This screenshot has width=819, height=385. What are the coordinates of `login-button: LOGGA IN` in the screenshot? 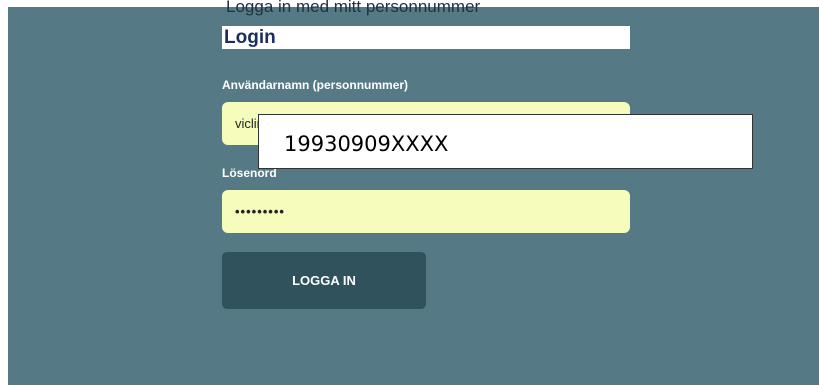 It's located at (324, 280).